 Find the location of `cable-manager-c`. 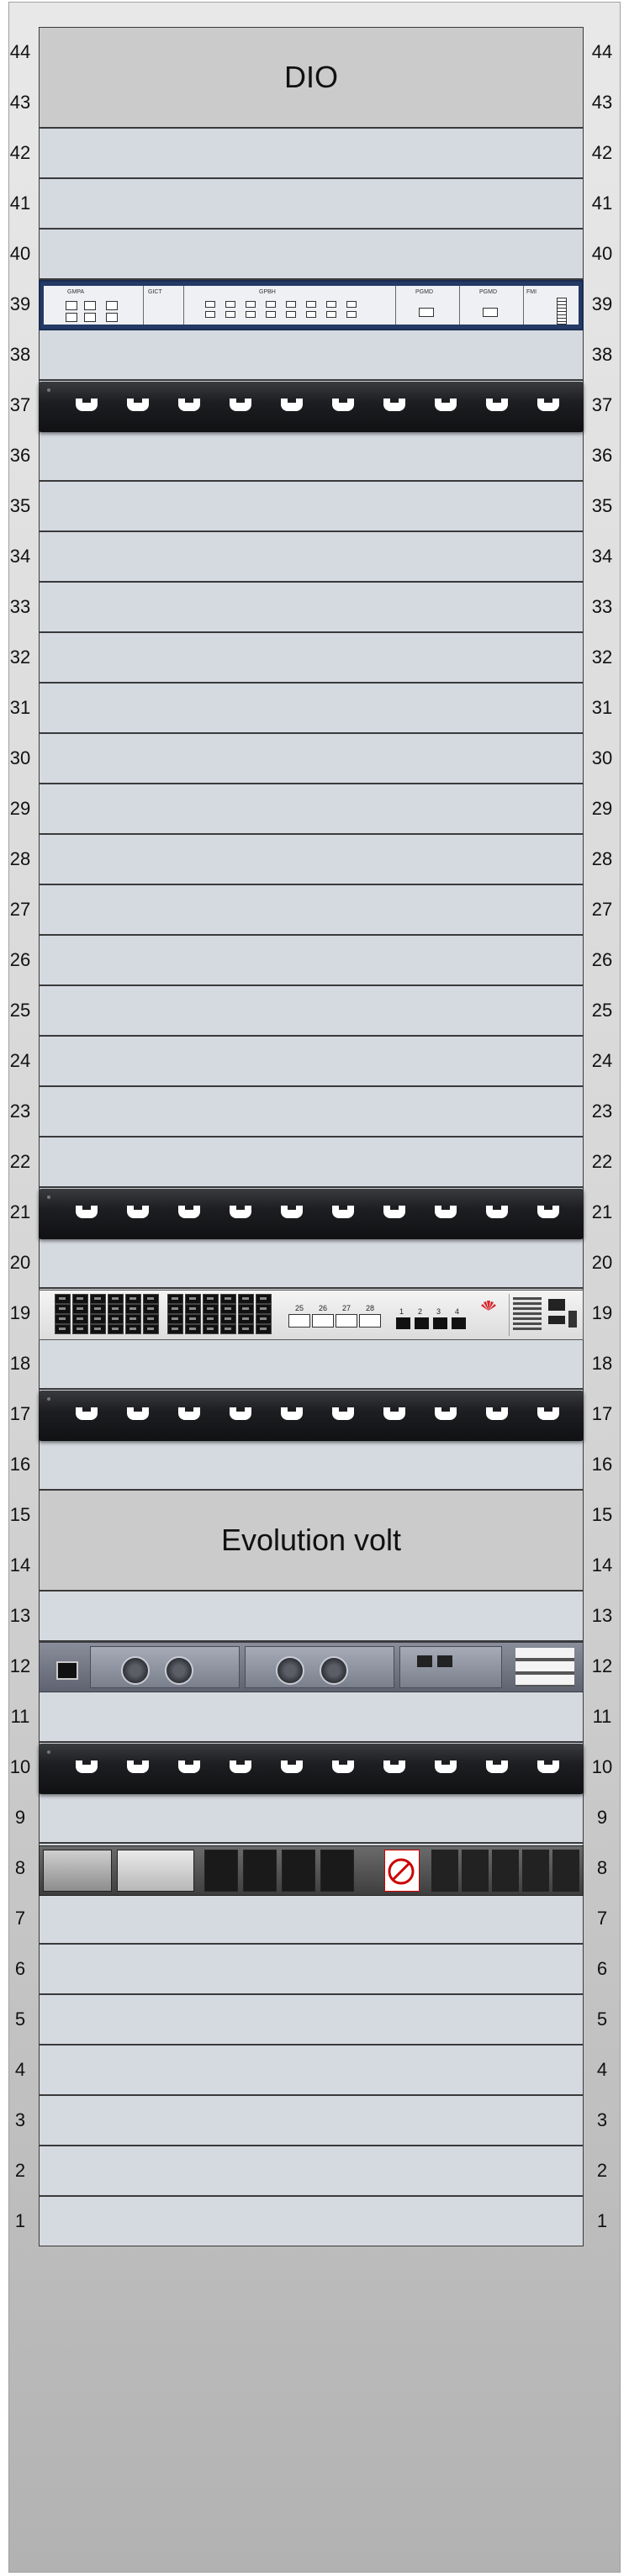

cable-manager-c is located at coordinates (311, 1769).